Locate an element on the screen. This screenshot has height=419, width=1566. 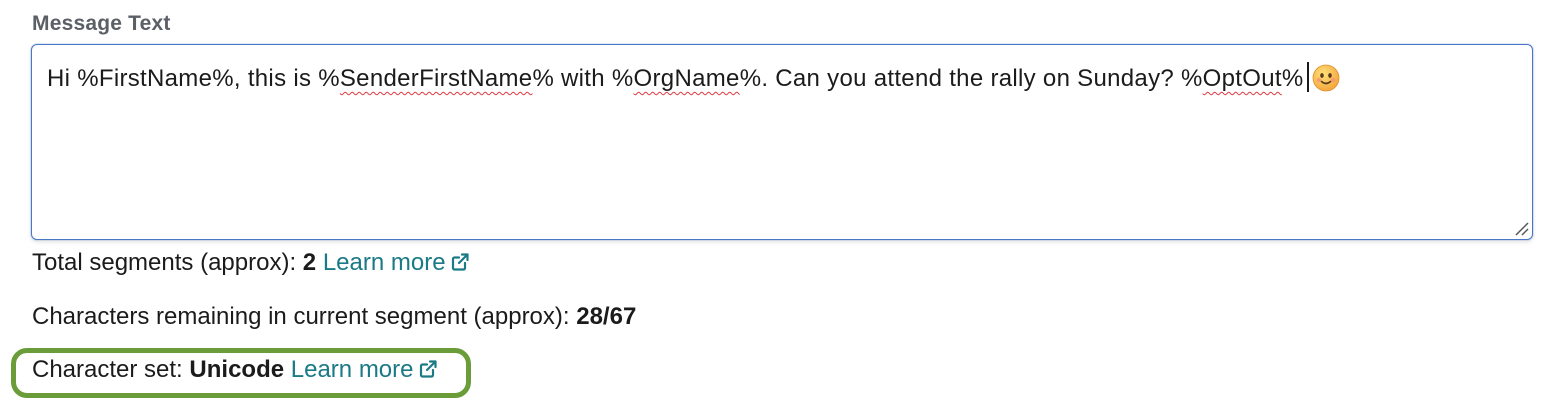
message-text-part: Hi %FirstName%, this is % is located at coordinates (193, 78).